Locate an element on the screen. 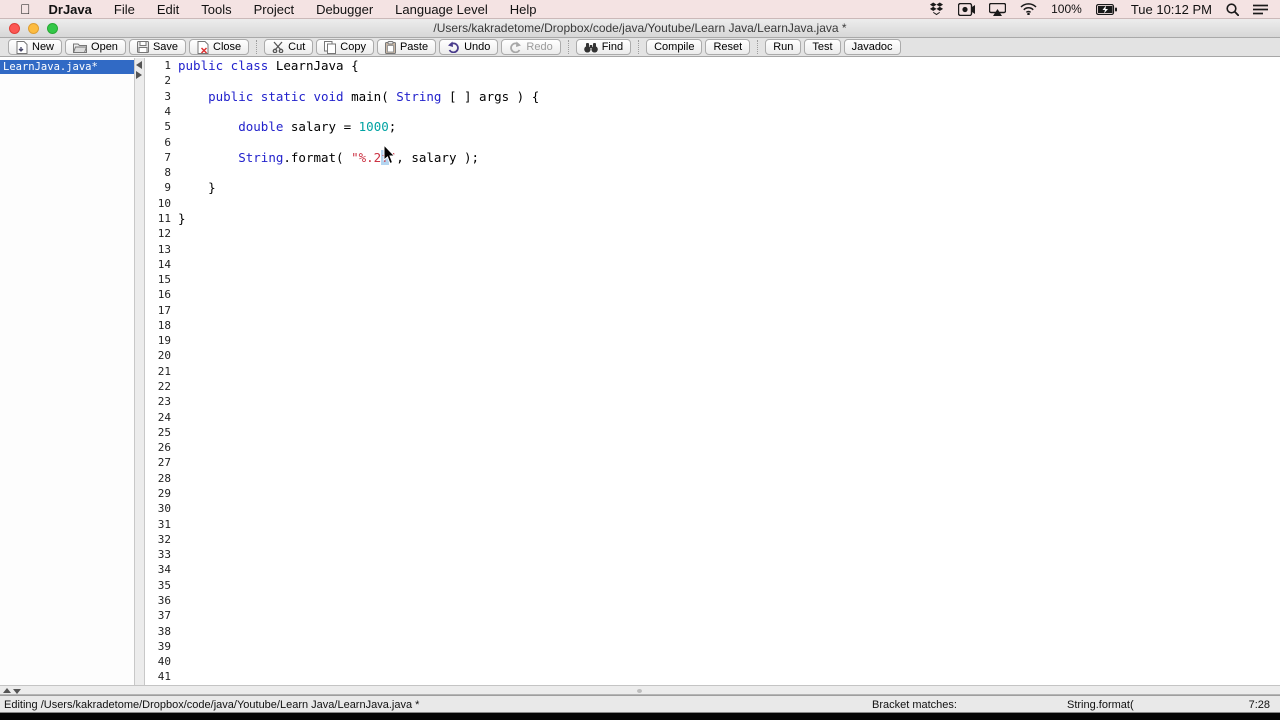  code-line-33: 33 is located at coordinates (712, 554).